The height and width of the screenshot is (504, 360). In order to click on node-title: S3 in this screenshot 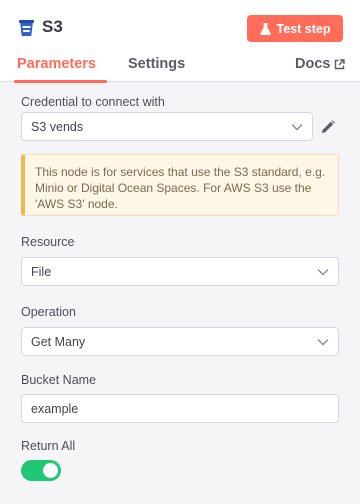, I will do `click(52, 26)`.